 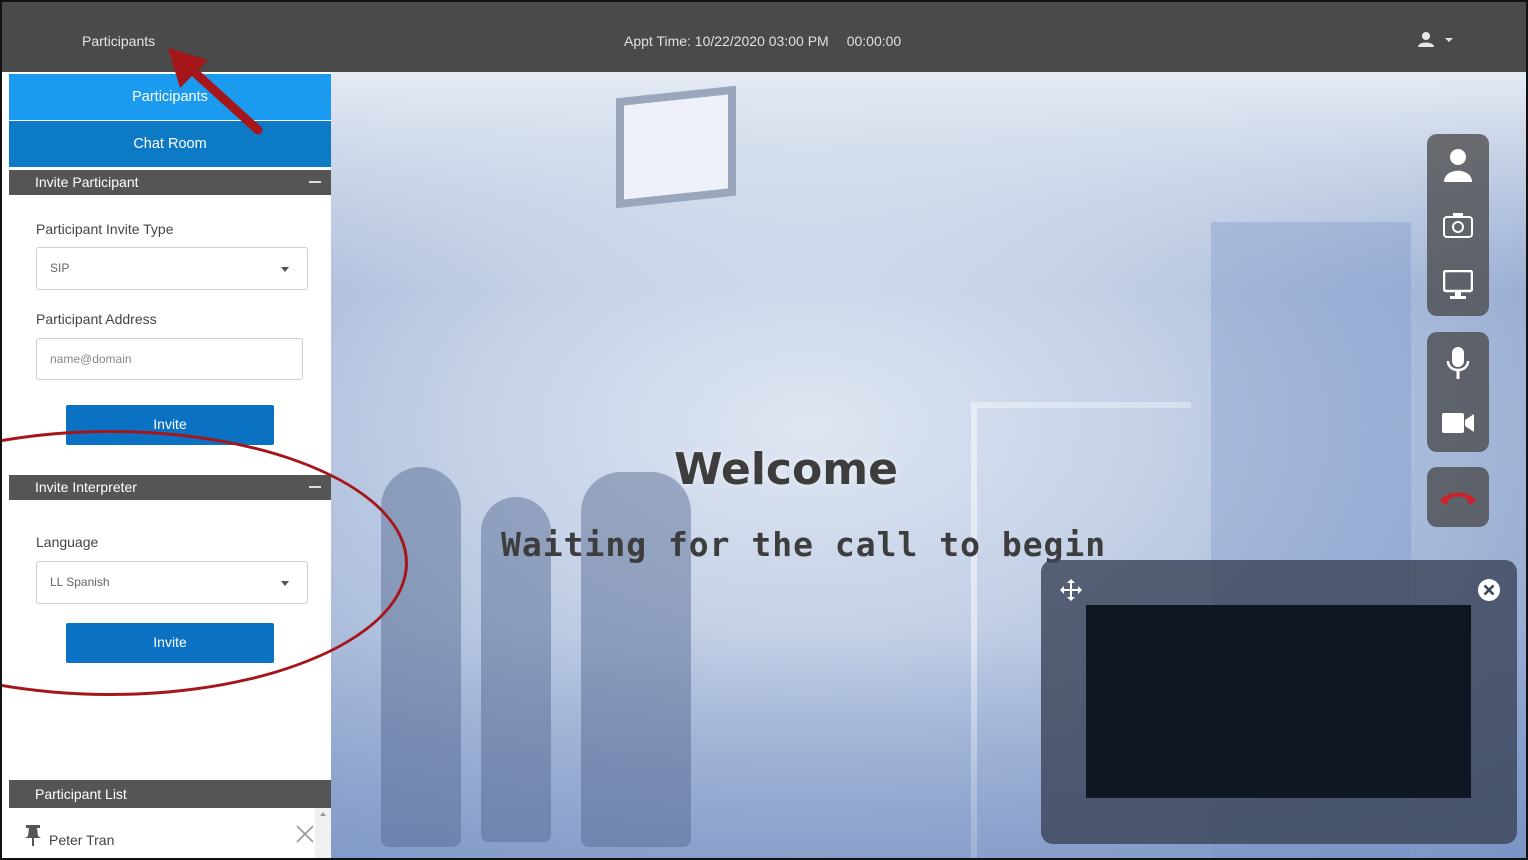 I want to click on invite-interpreter-button: Invite, so click(x=170, y=643).